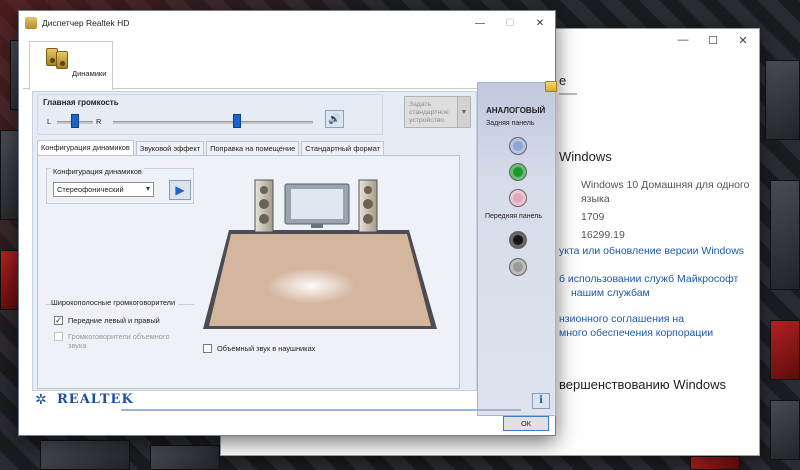 The width and height of the screenshot is (800, 470). I want to click on analog-jacks-panel: АНАЛОГОВЫЙ Задняя панель Передняя панель, so click(517, 248).